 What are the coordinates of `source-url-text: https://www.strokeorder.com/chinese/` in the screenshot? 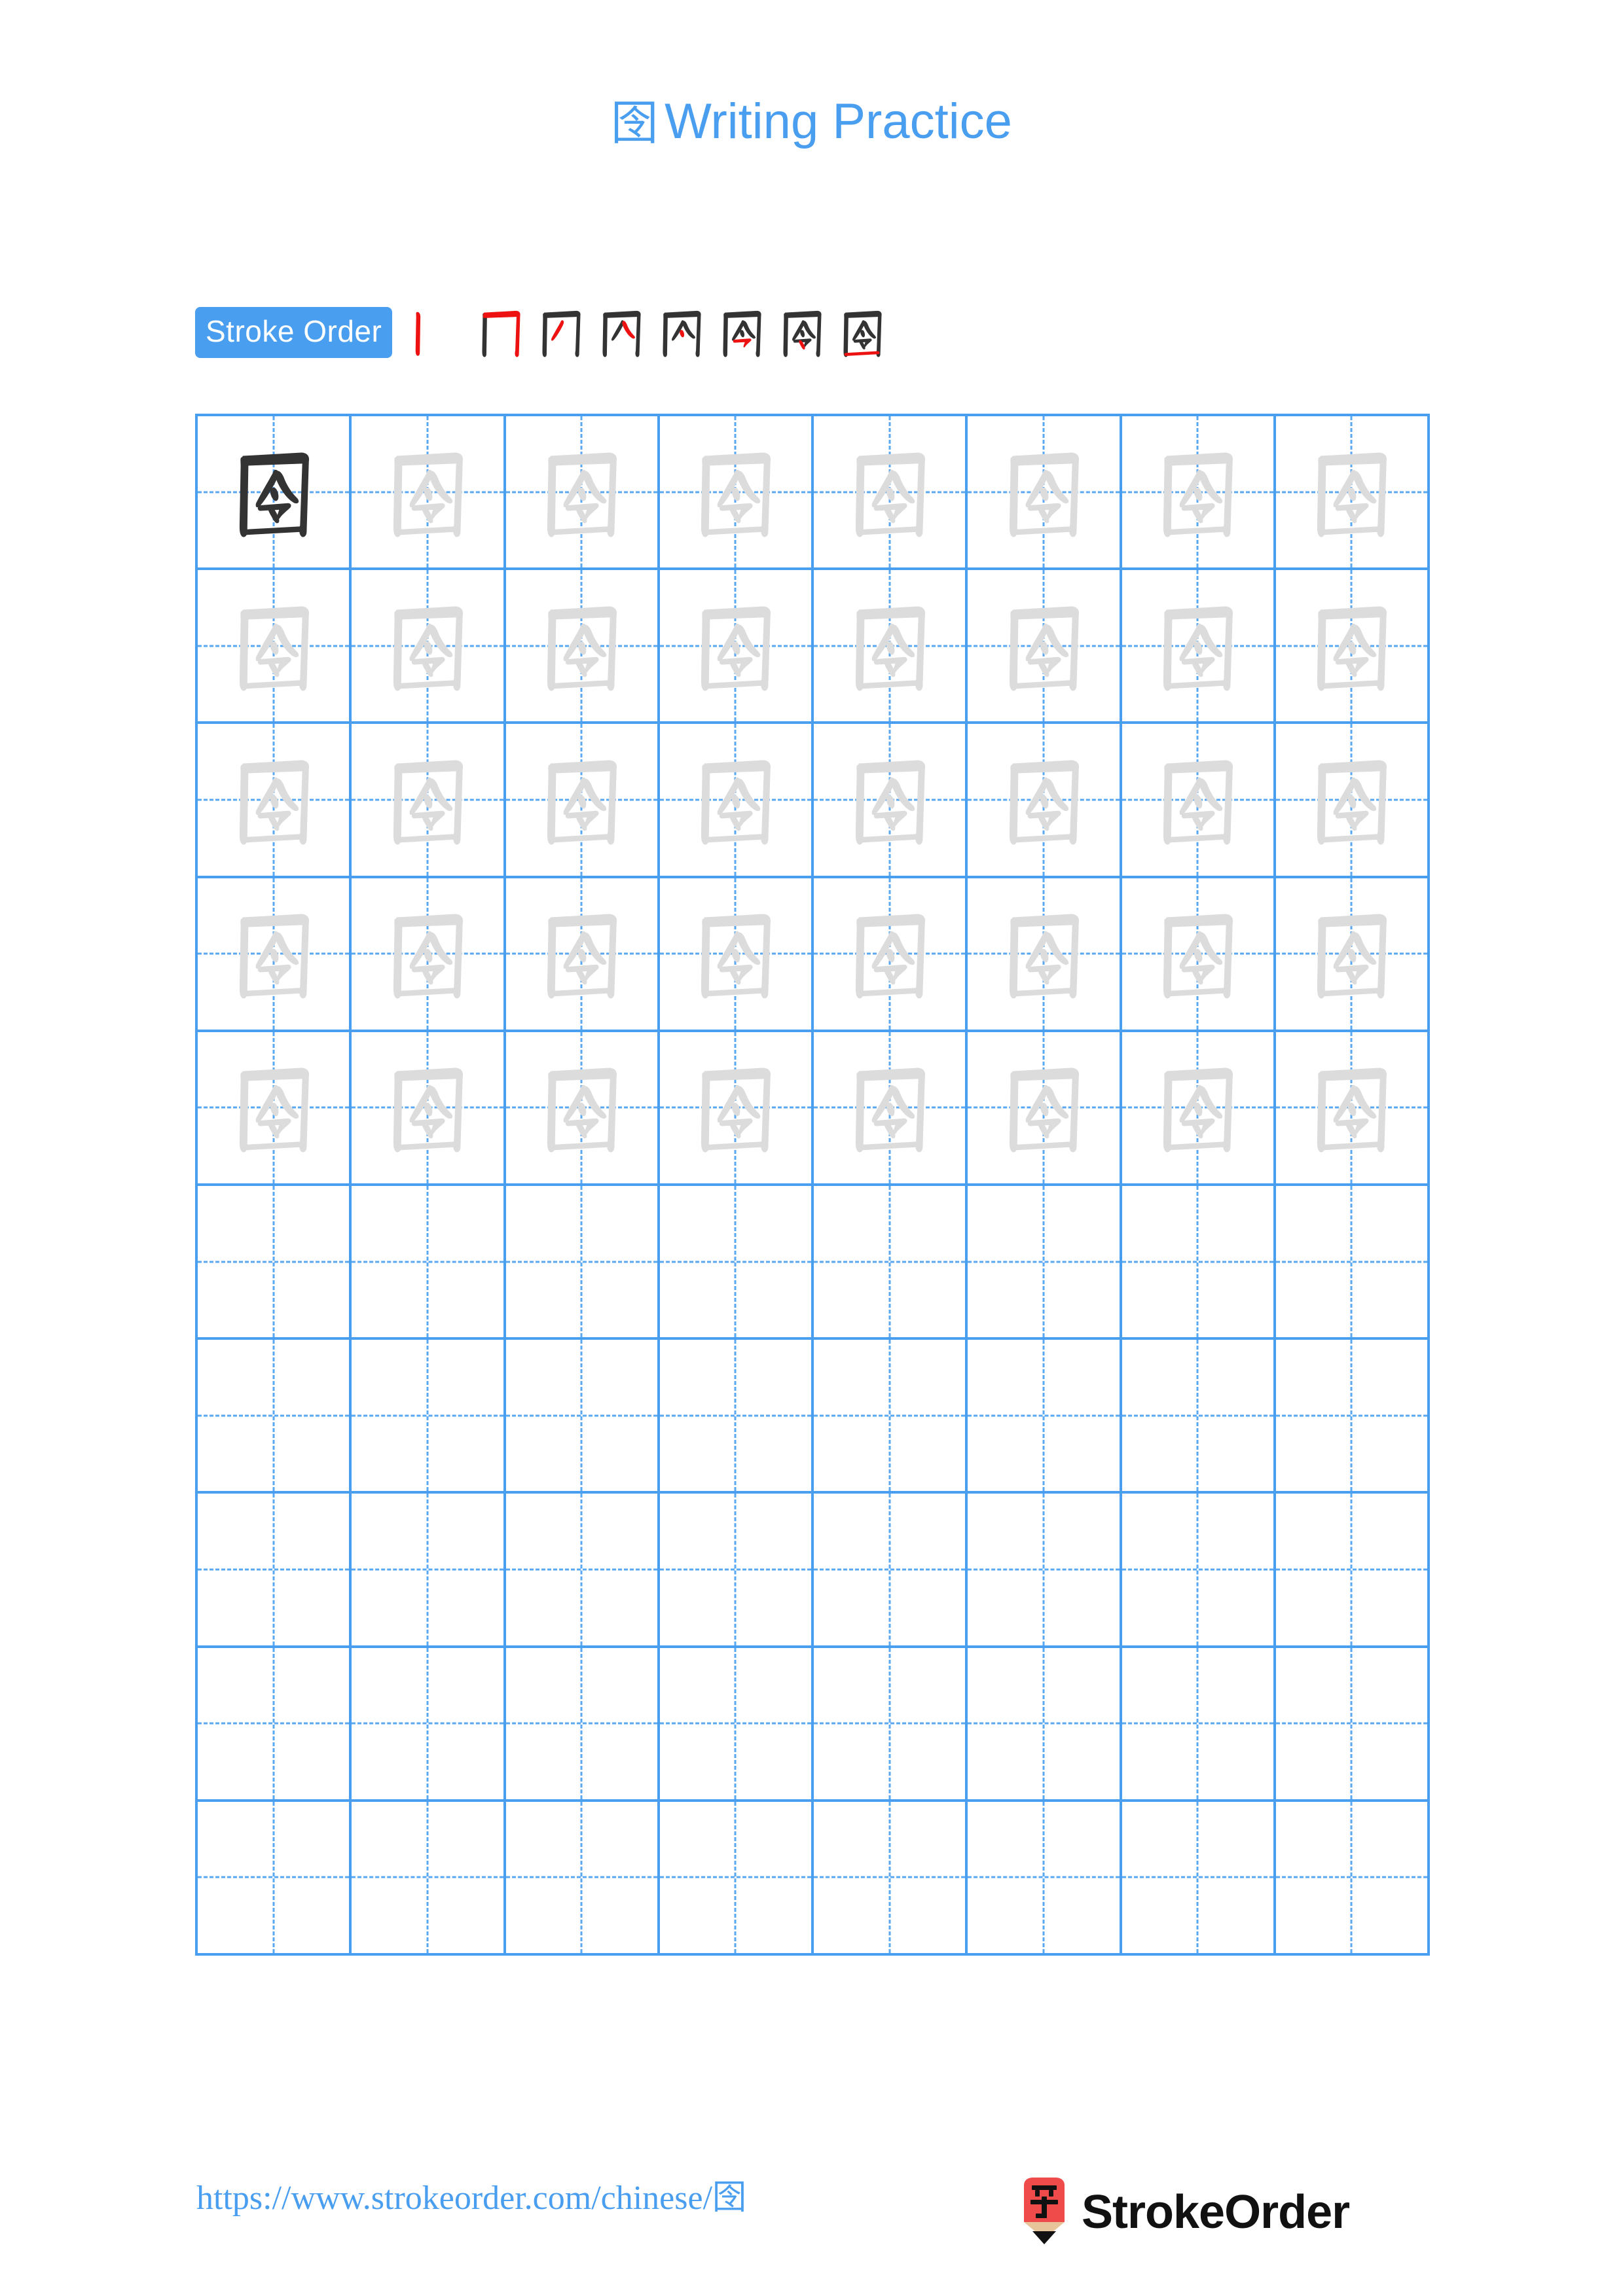 It's located at (454, 2198).